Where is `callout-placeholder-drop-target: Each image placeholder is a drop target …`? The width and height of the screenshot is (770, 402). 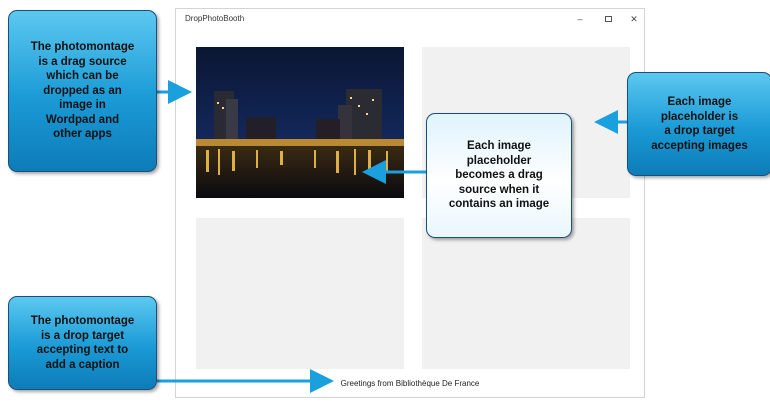
callout-placeholder-drop-target: Each image placeholder is a drop target … is located at coordinates (698, 124).